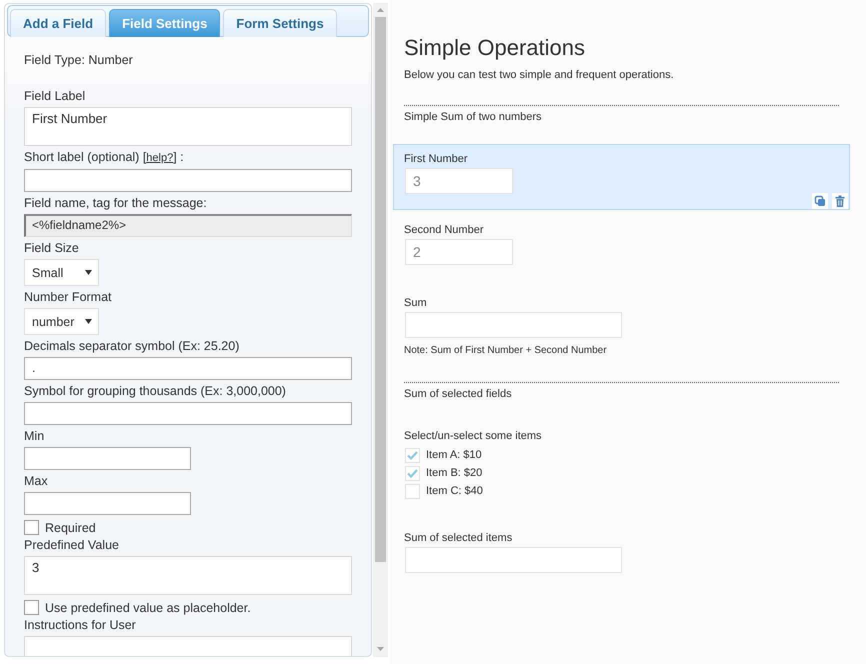 This screenshot has width=866, height=664. Describe the element at coordinates (459, 252) in the screenshot. I see `input-field: 2` at that location.